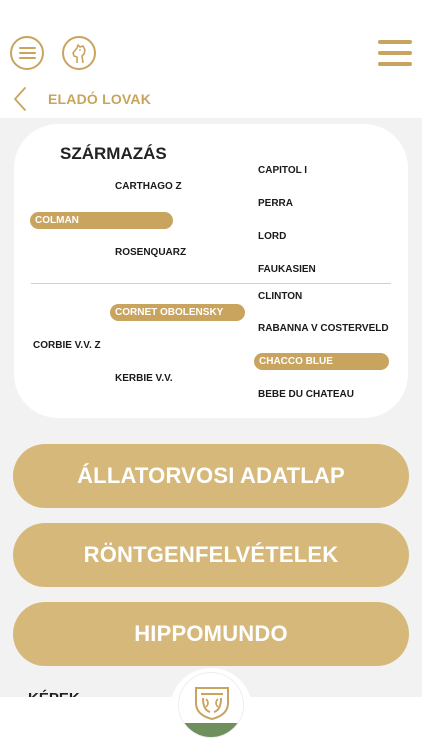  Describe the element at coordinates (306, 394) in the screenshot. I see `pedigree-entry: BEBE DU CHATEAU` at that location.